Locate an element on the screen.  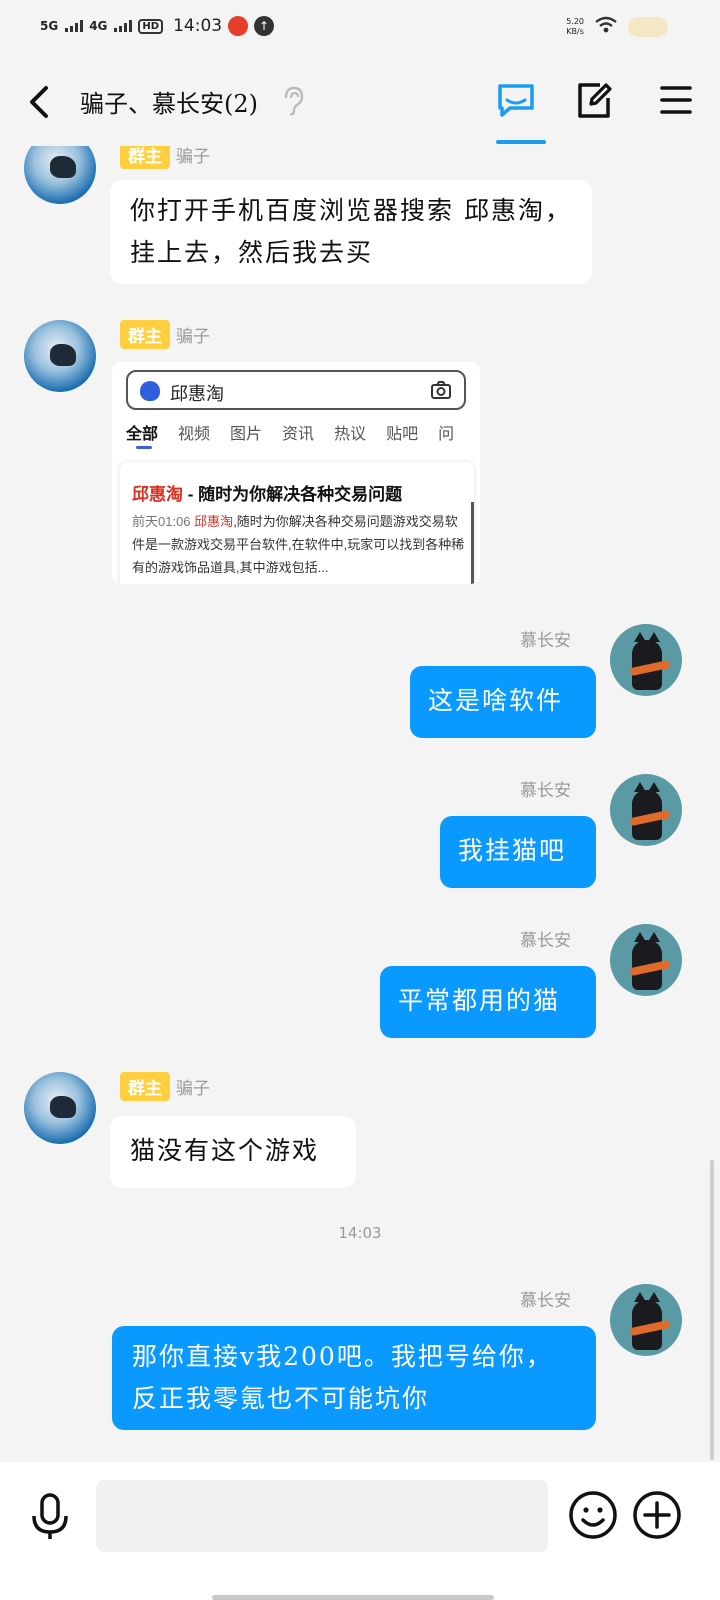
search-tab: 图片 is located at coordinates (246, 434).